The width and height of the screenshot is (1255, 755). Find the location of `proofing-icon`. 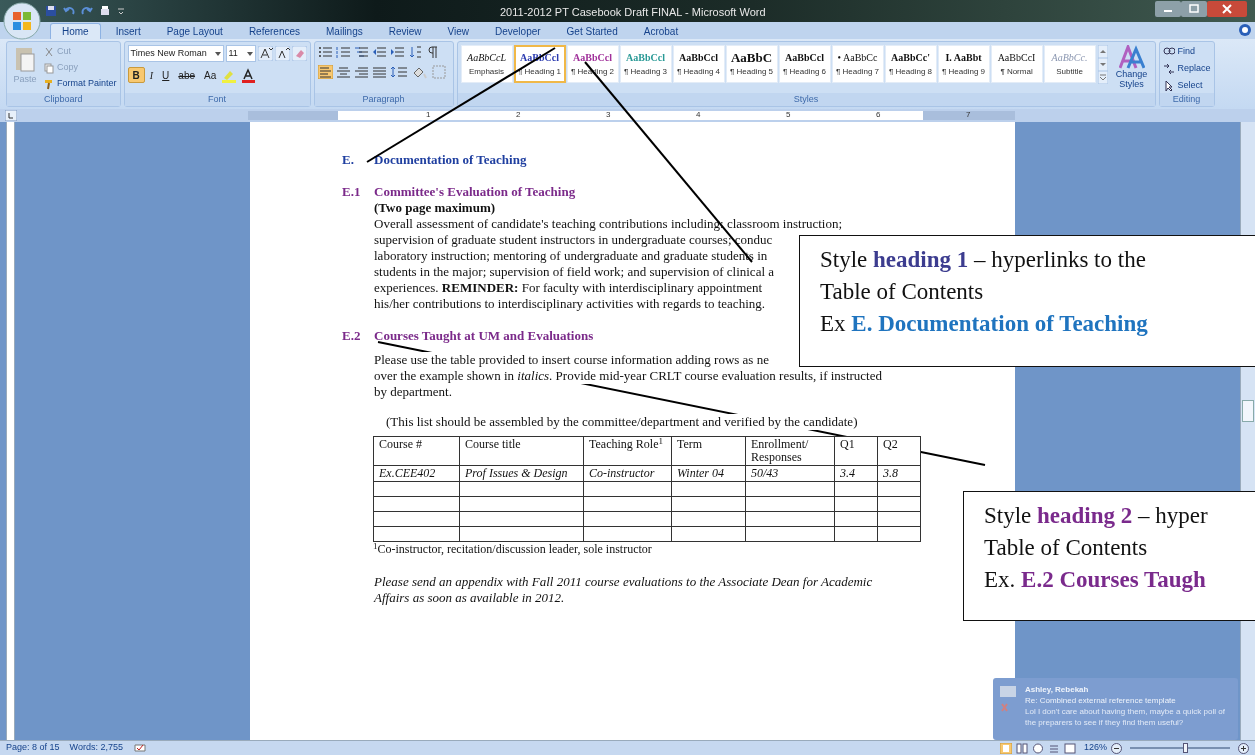

proofing-icon is located at coordinates (139, 748).